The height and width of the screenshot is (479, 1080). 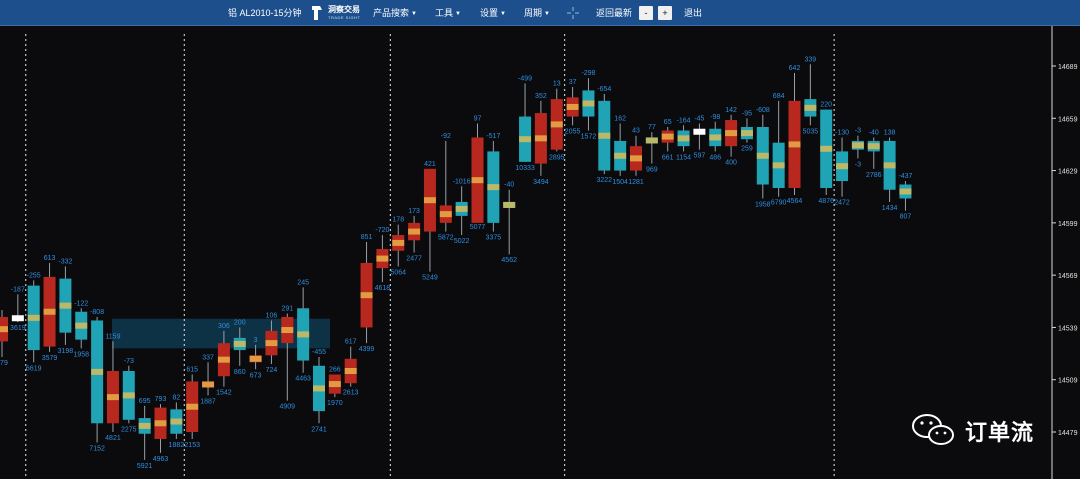 What do you see at coordinates (573, 131) in the screenshot?
I see `candle-volume-label: 2055` at bounding box center [573, 131].